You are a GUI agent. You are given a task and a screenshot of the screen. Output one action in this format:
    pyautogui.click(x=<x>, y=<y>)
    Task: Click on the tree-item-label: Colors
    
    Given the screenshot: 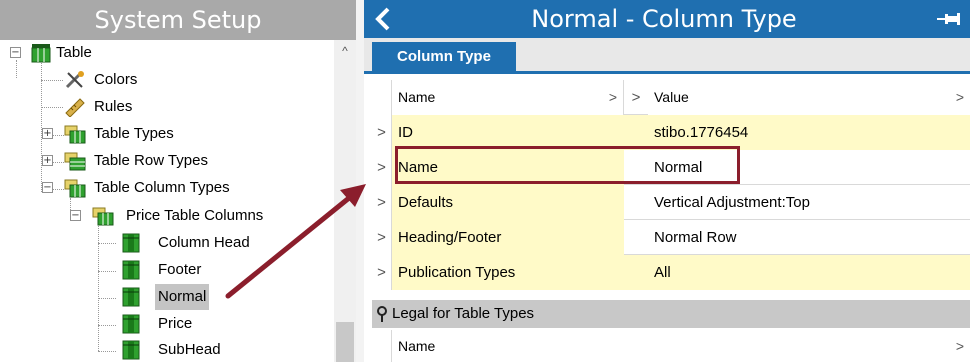 What is the action you would take?
    pyautogui.click(x=116, y=79)
    